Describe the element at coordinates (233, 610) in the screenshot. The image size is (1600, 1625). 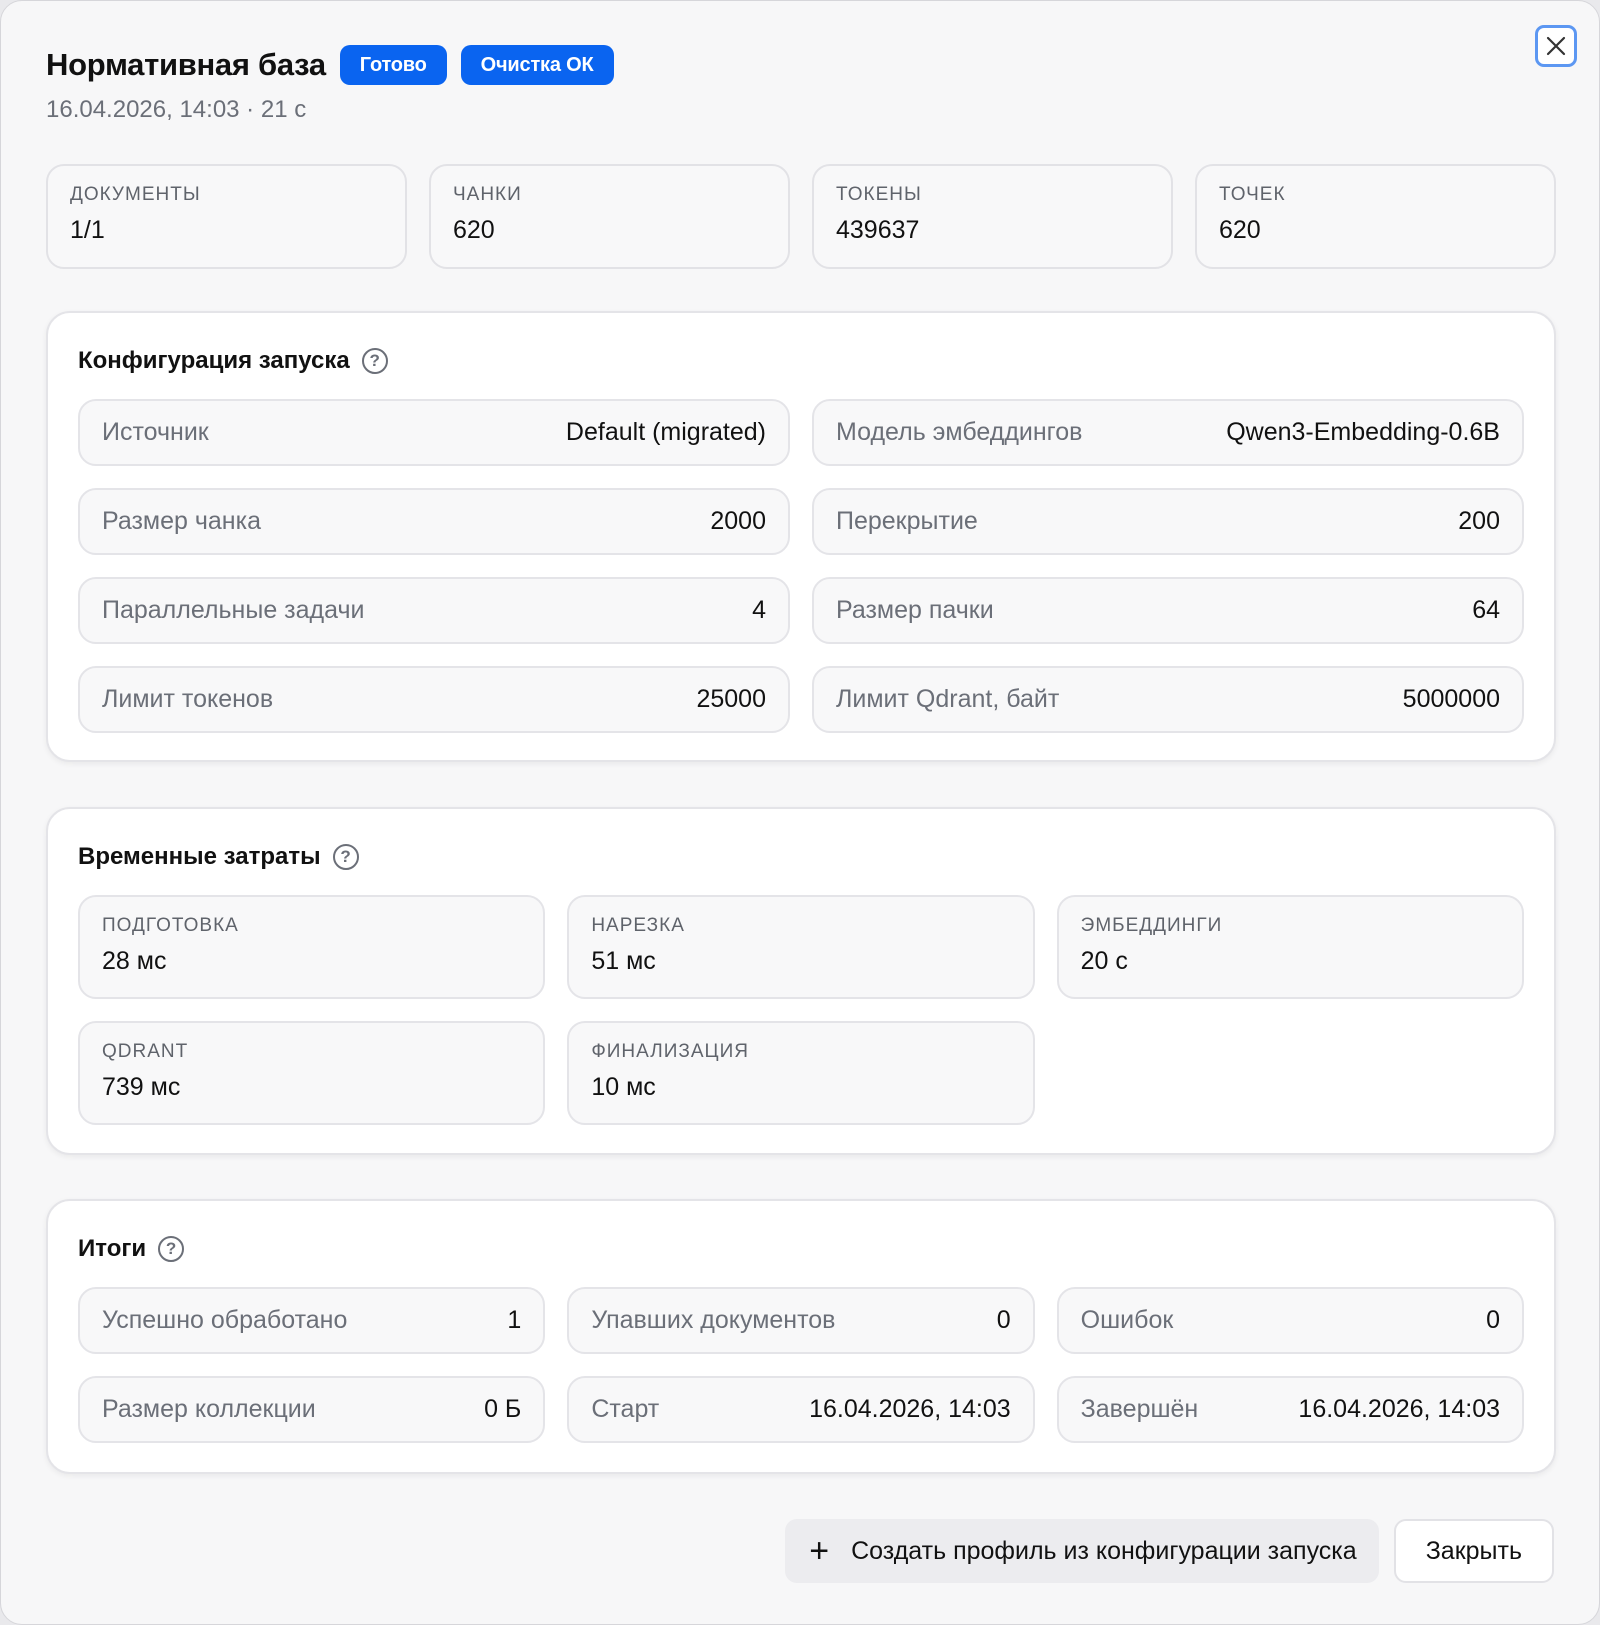
I see `row-label: Параллельные задачи` at that location.